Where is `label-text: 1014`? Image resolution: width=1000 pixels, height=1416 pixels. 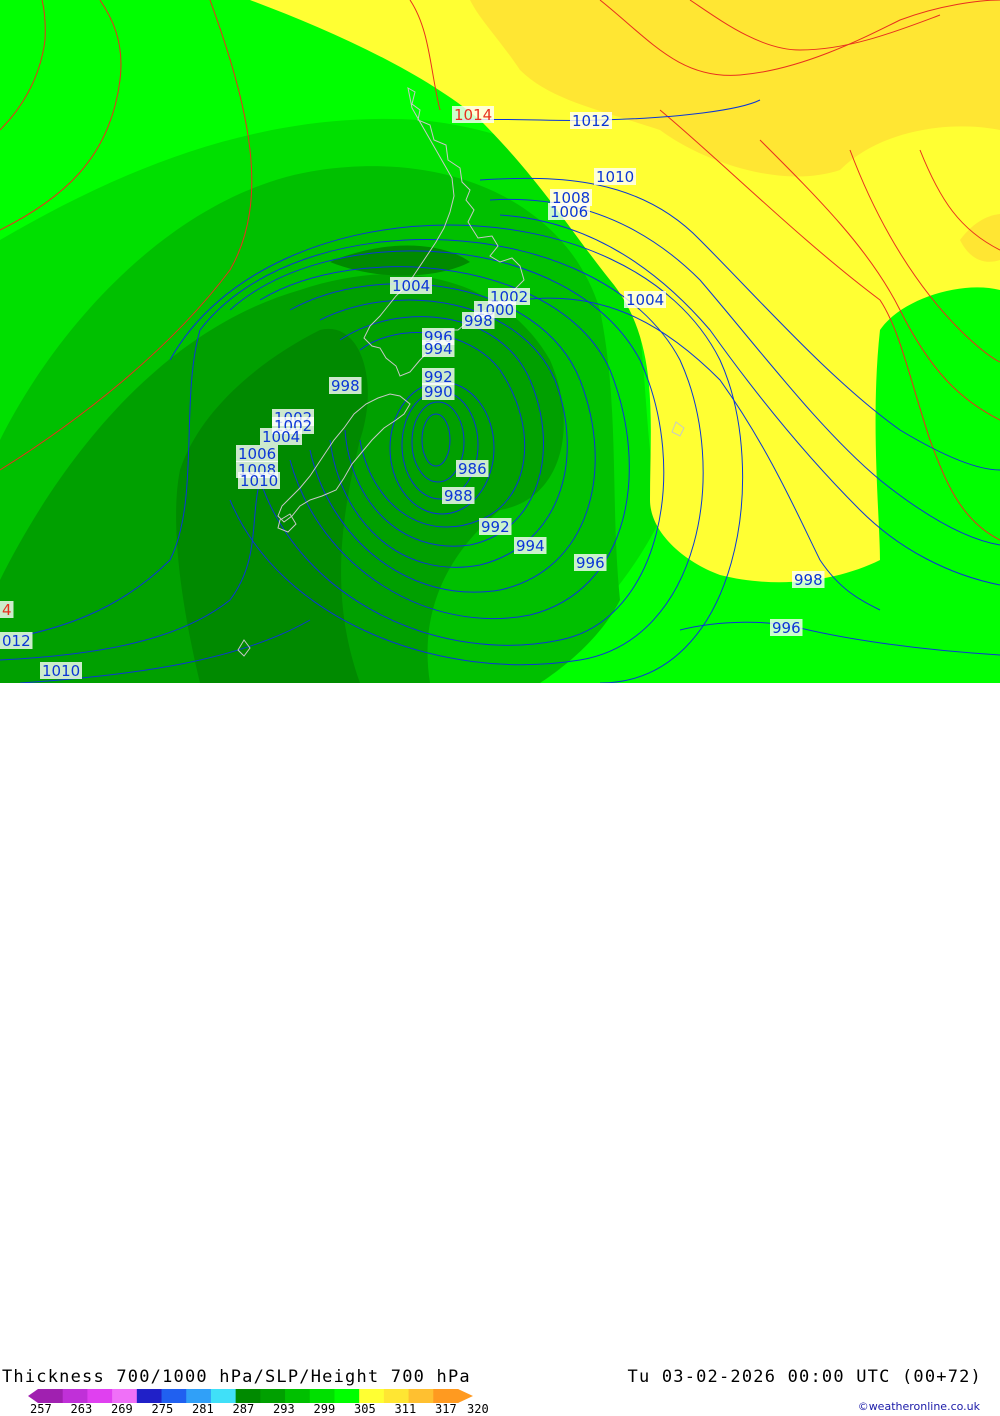
label-text: 1014 is located at coordinates (473, 115).